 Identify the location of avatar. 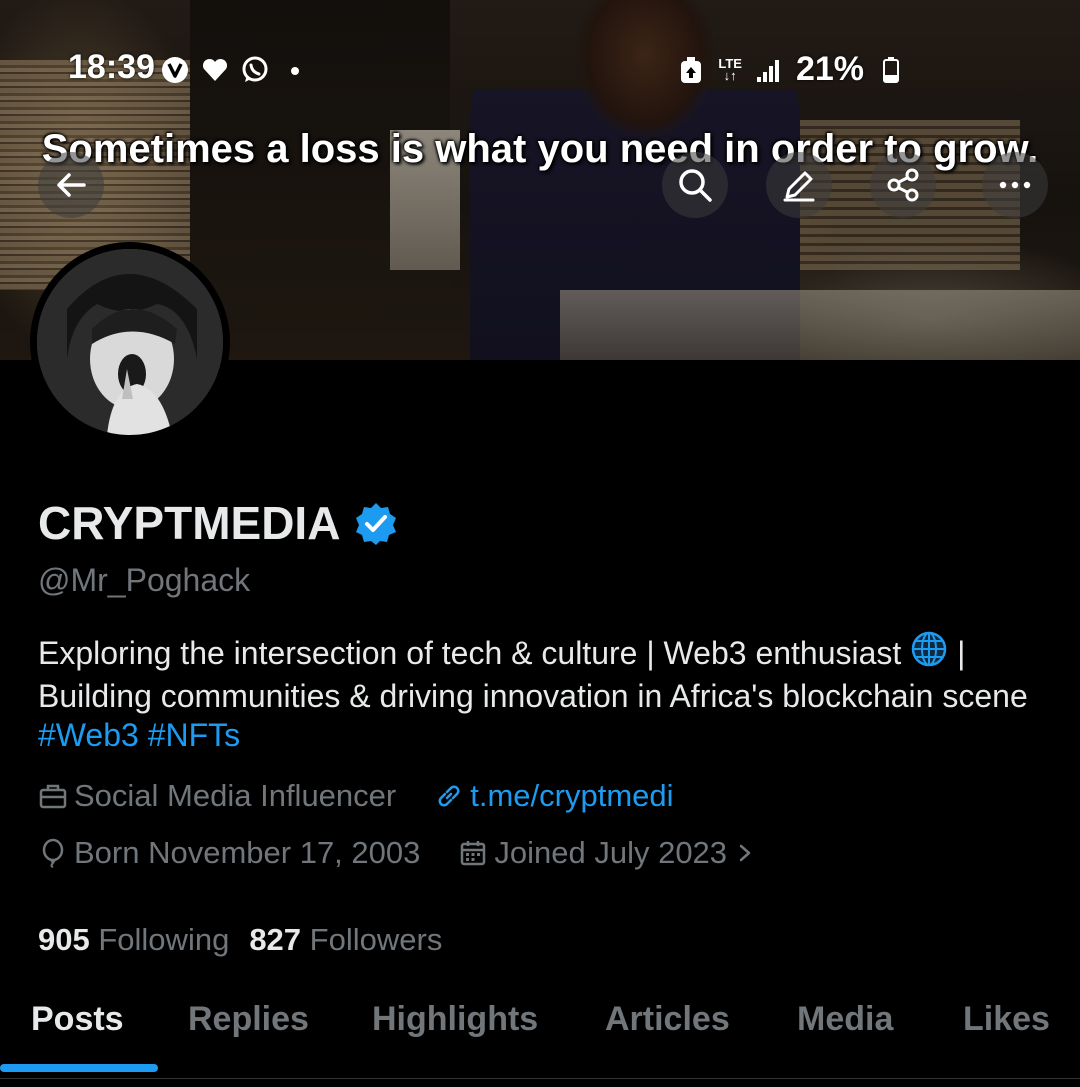
(130, 342).